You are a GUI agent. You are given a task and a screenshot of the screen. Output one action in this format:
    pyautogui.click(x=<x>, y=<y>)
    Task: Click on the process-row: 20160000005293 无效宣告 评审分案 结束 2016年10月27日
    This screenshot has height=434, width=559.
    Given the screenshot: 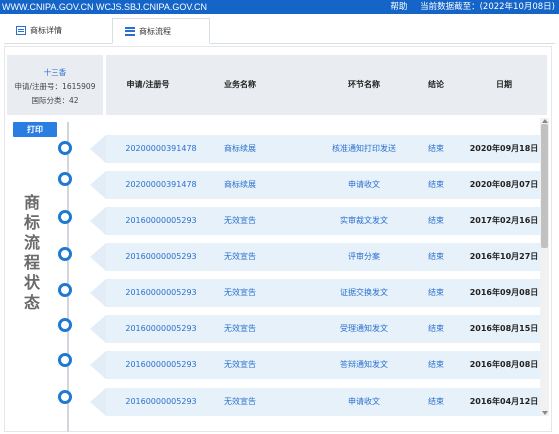 What is the action you would take?
    pyautogui.click(x=270, y=257)
    